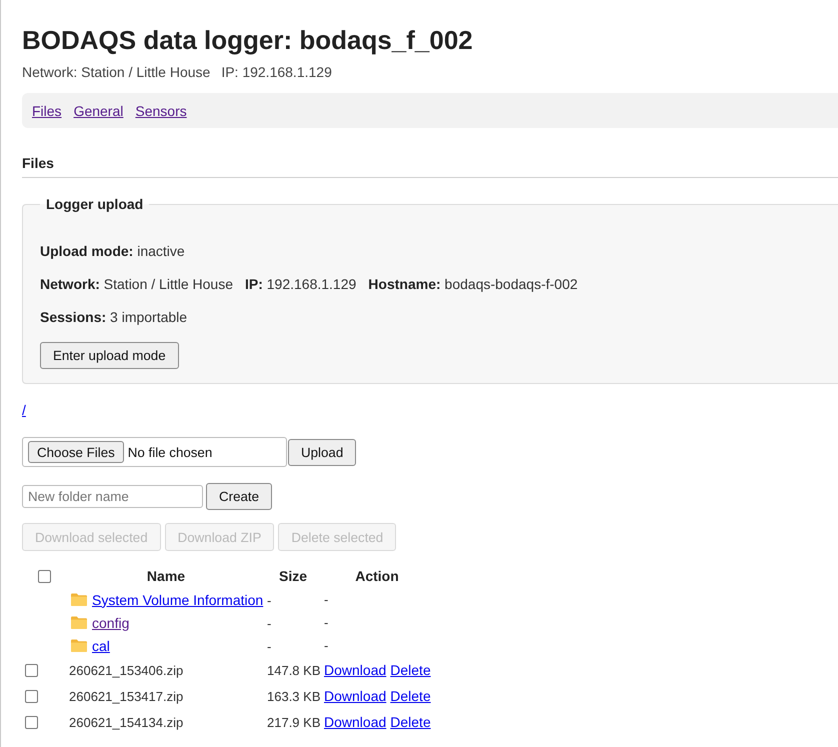 Image resolution: width=838 pixels, height=747 pixels. I want to click on folder-link: System Volume Information, so click(178, 600).